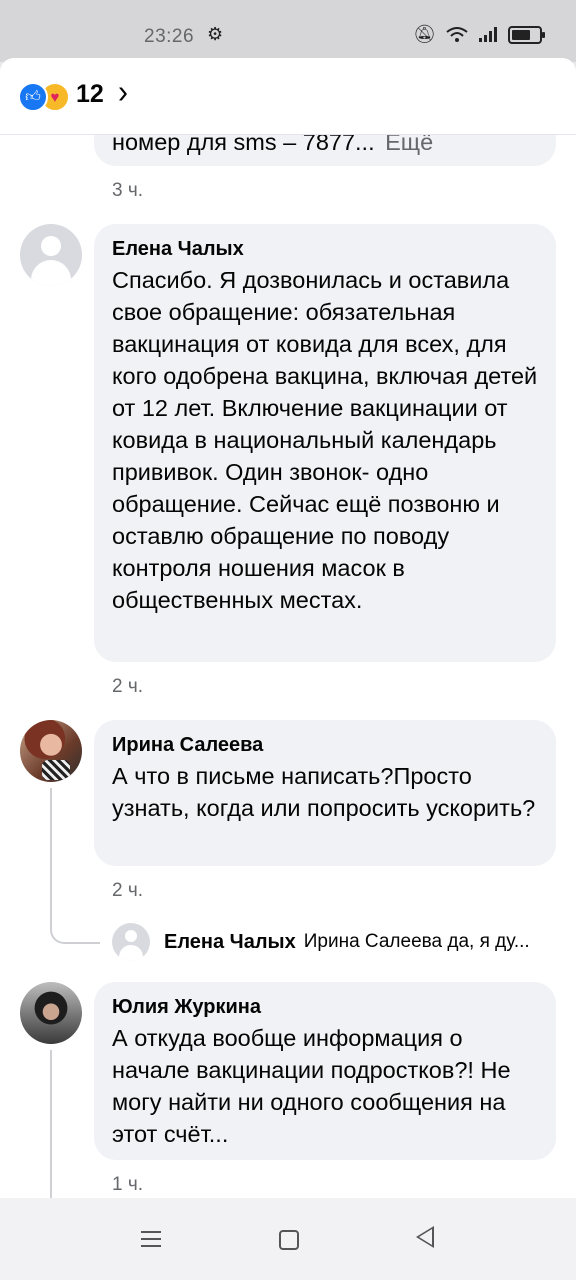  I want to click on wifi-icon, so click(457, 34).